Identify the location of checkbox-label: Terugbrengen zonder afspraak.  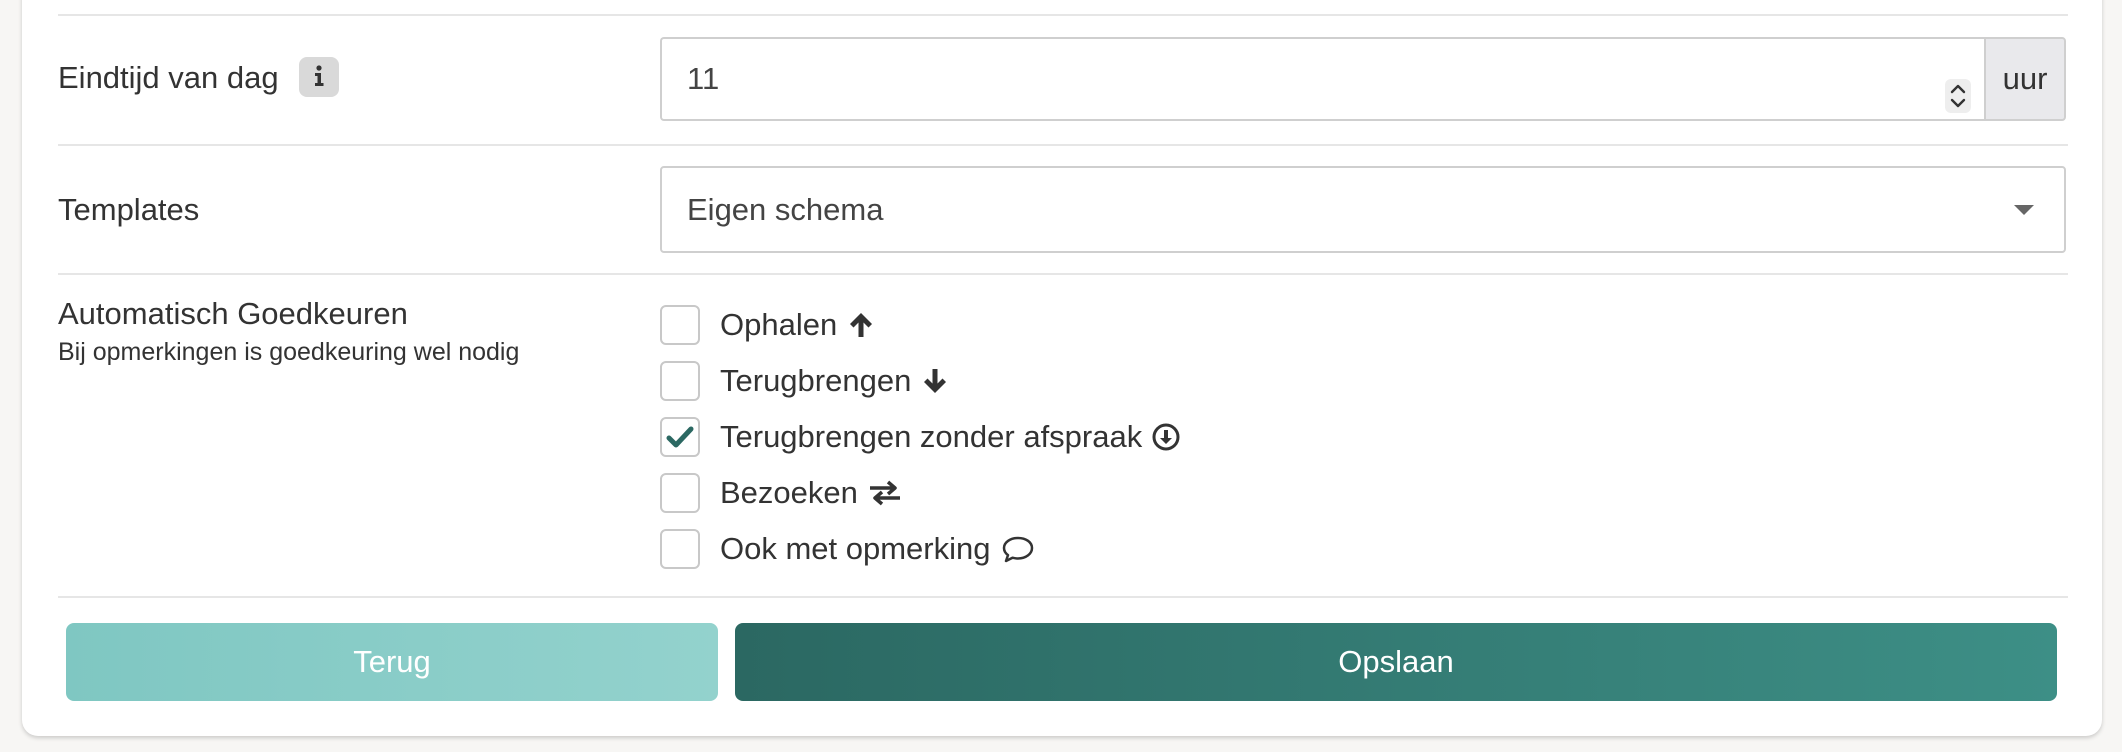
(931, 436).